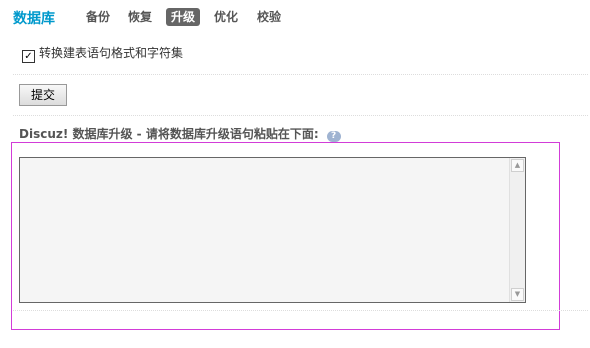  I want to click on tab-optimize: 优化, so click(226, 17).